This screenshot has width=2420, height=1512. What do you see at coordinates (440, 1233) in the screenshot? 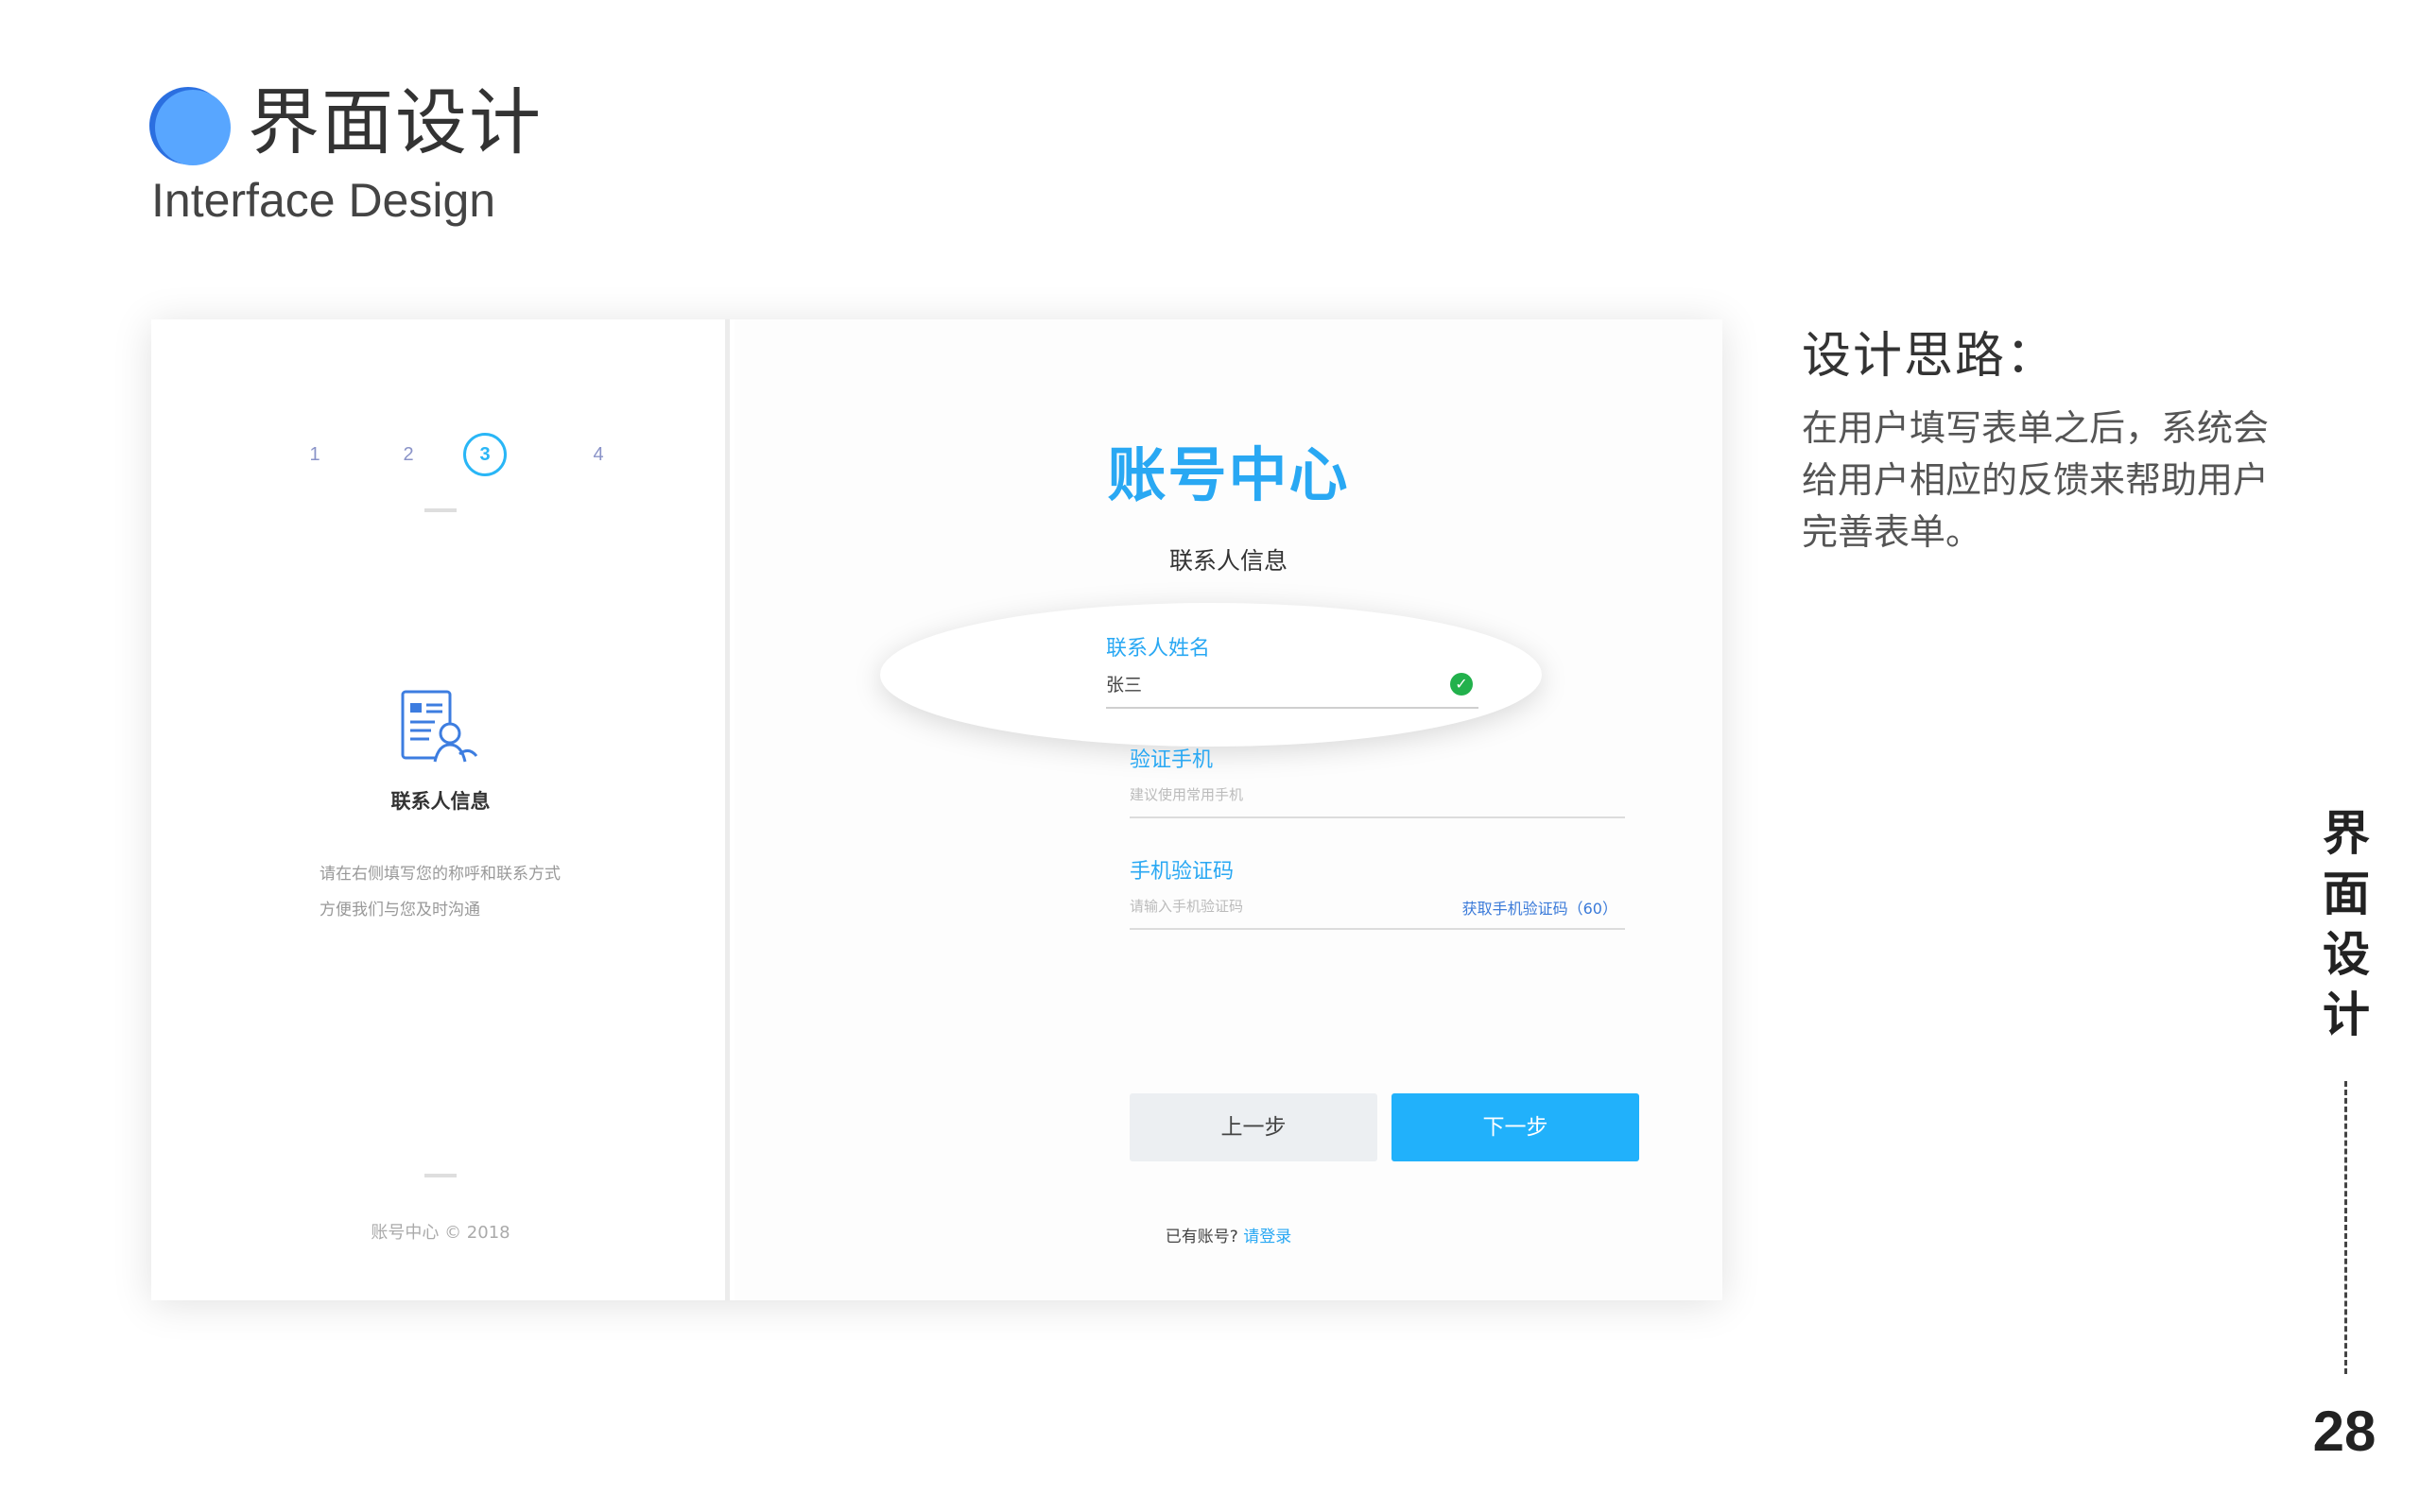
I see `copyright: 账号中心 © 2018` at bounding box center [440, 1233].